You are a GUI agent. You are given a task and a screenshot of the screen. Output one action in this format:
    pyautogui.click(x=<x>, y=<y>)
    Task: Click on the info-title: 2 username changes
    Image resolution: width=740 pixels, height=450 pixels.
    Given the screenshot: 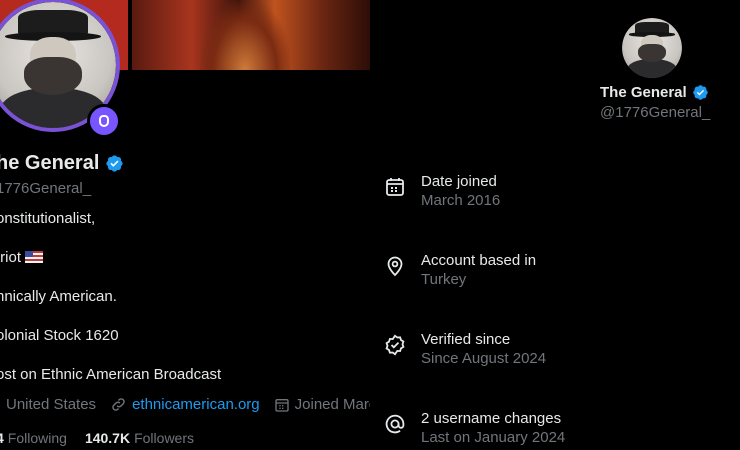 What is the action you would take?
    pyautogui.click(x=491, y=418)
    